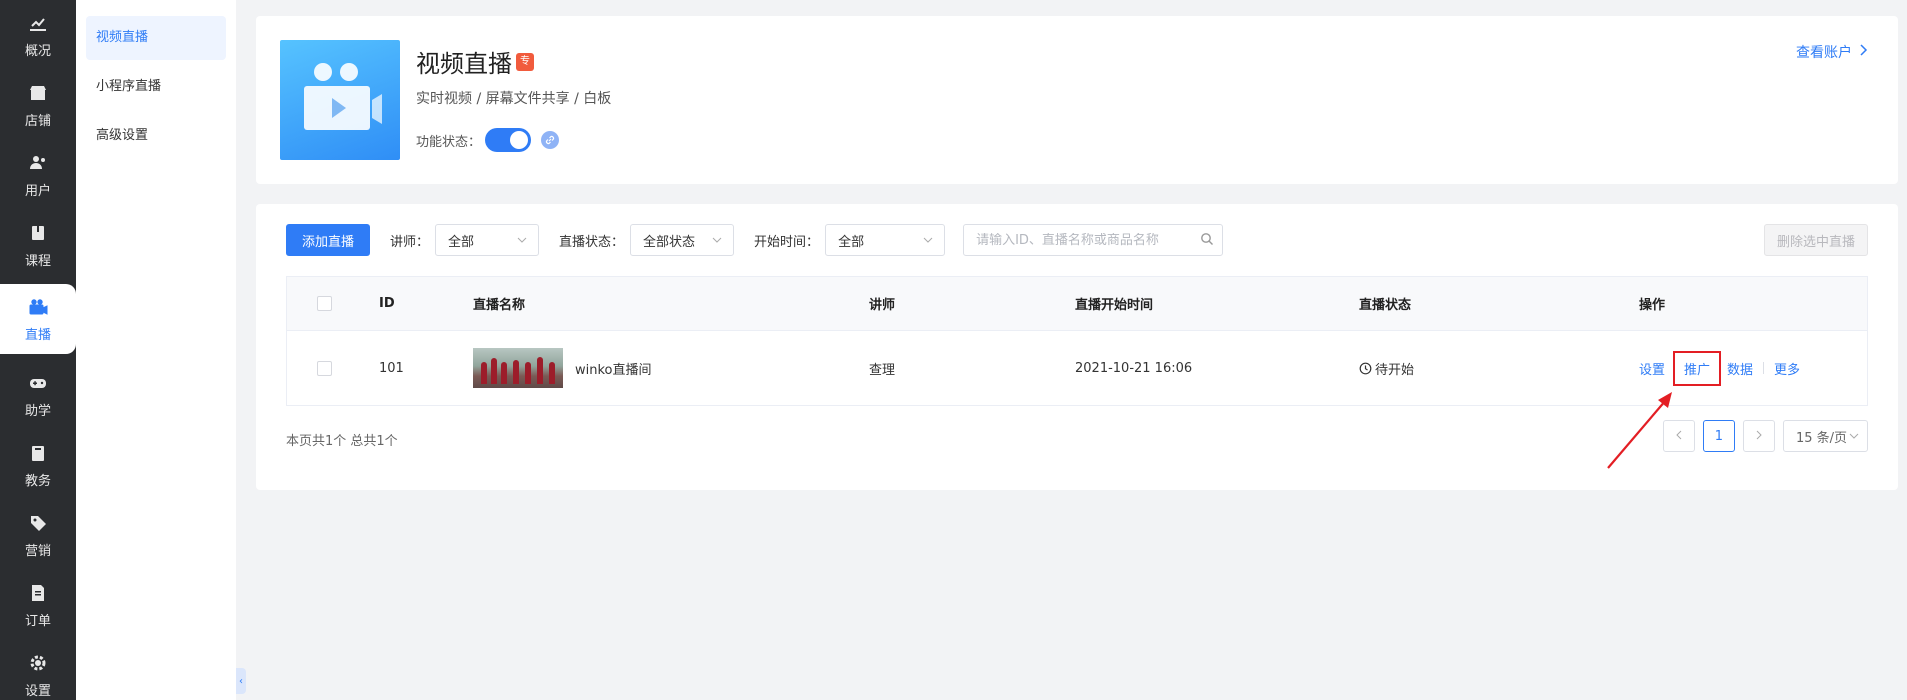  Describe the element at coordinates (475, 61) in the screenshot. I see `page-title: 视频直播 专` at that location.